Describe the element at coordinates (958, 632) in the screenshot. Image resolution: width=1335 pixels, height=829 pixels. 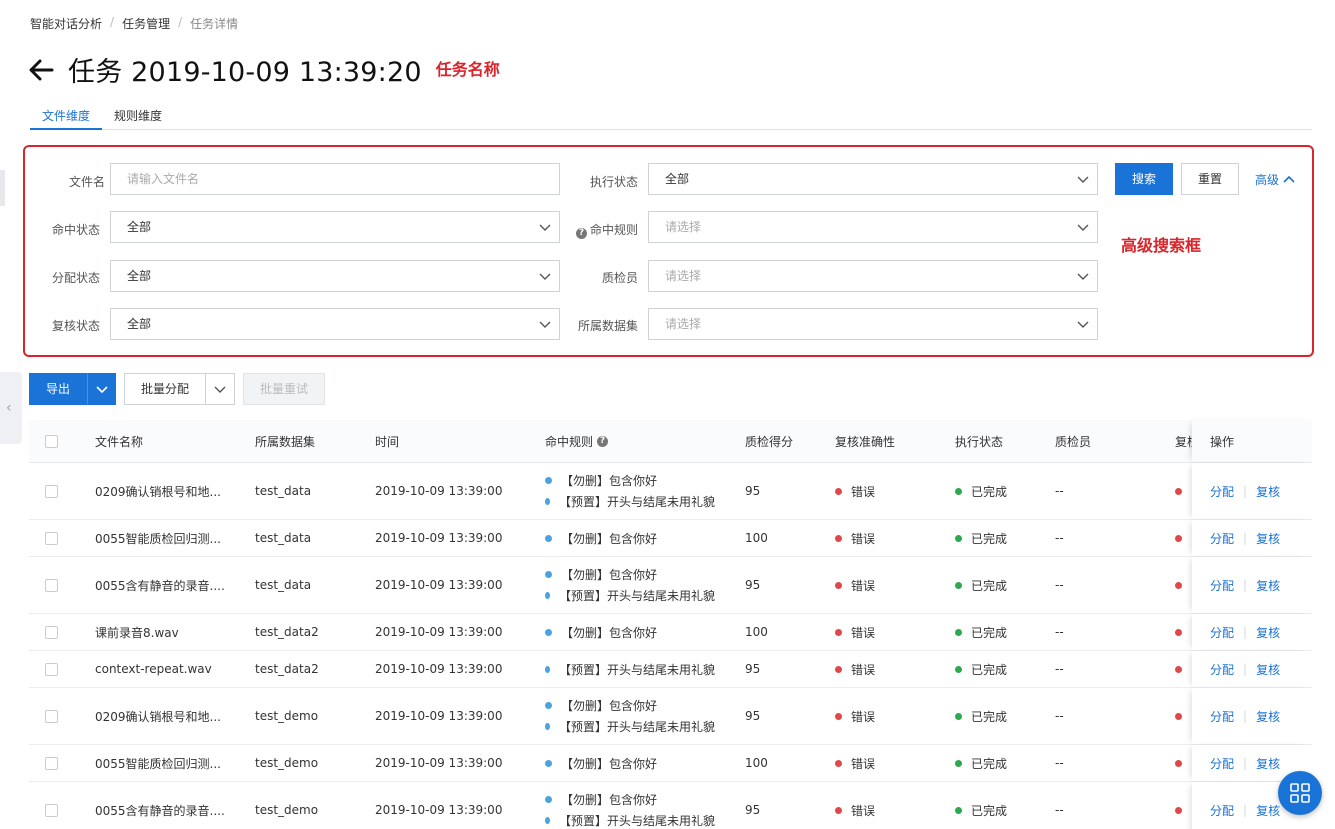
I see `status-done-dot-icon` at that location.